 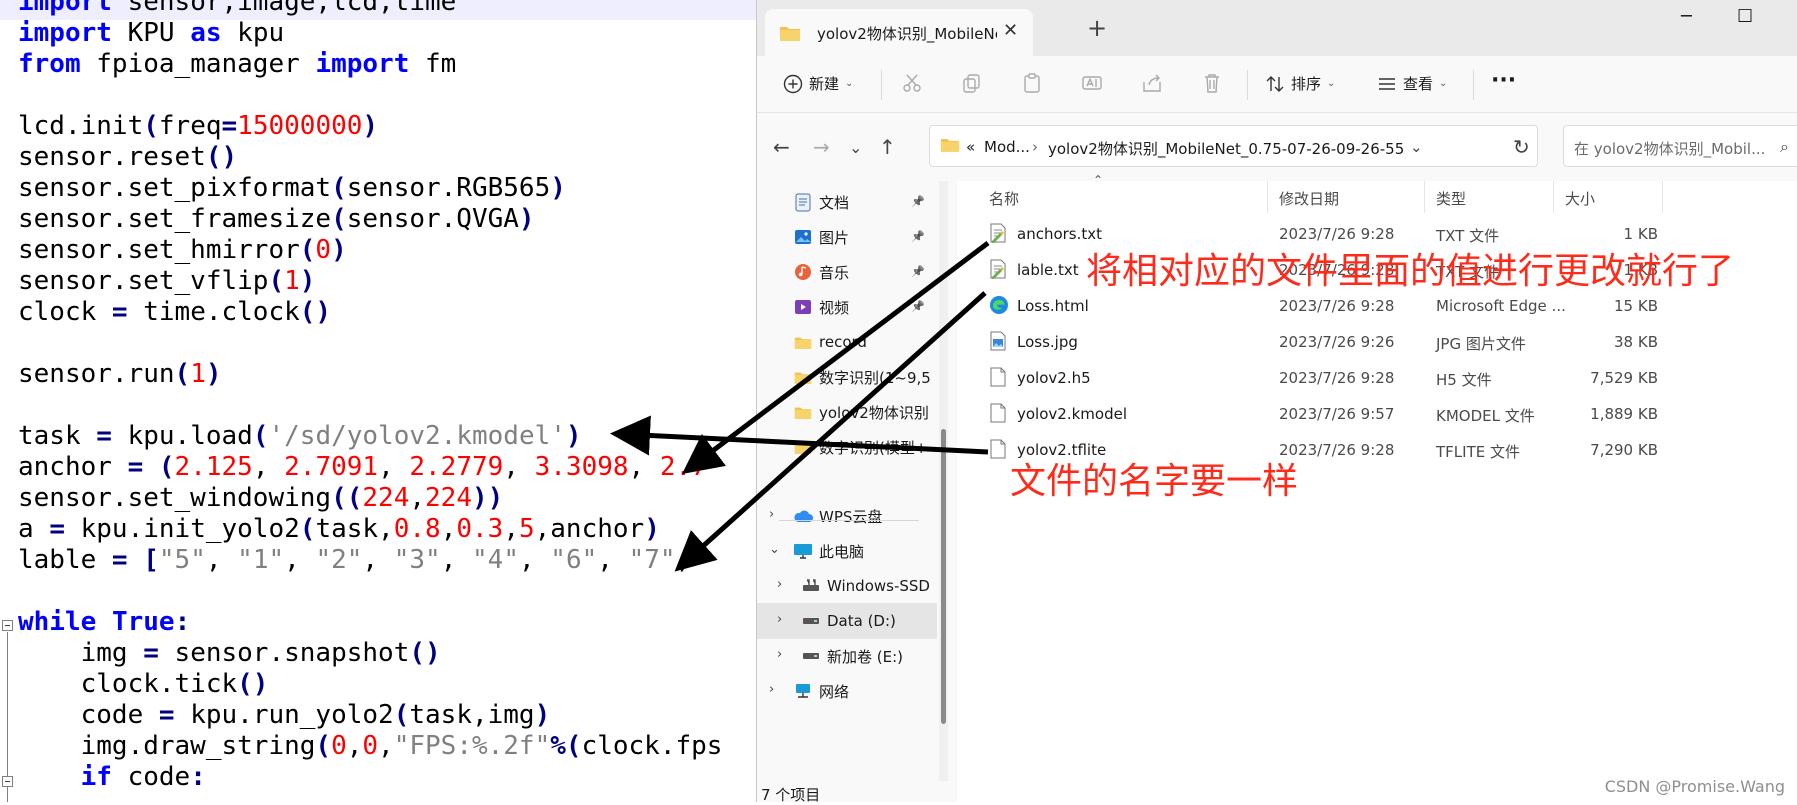 I want to click on nav-item-wps-cloud: › WPS云盘, so click(x=847, y=516).